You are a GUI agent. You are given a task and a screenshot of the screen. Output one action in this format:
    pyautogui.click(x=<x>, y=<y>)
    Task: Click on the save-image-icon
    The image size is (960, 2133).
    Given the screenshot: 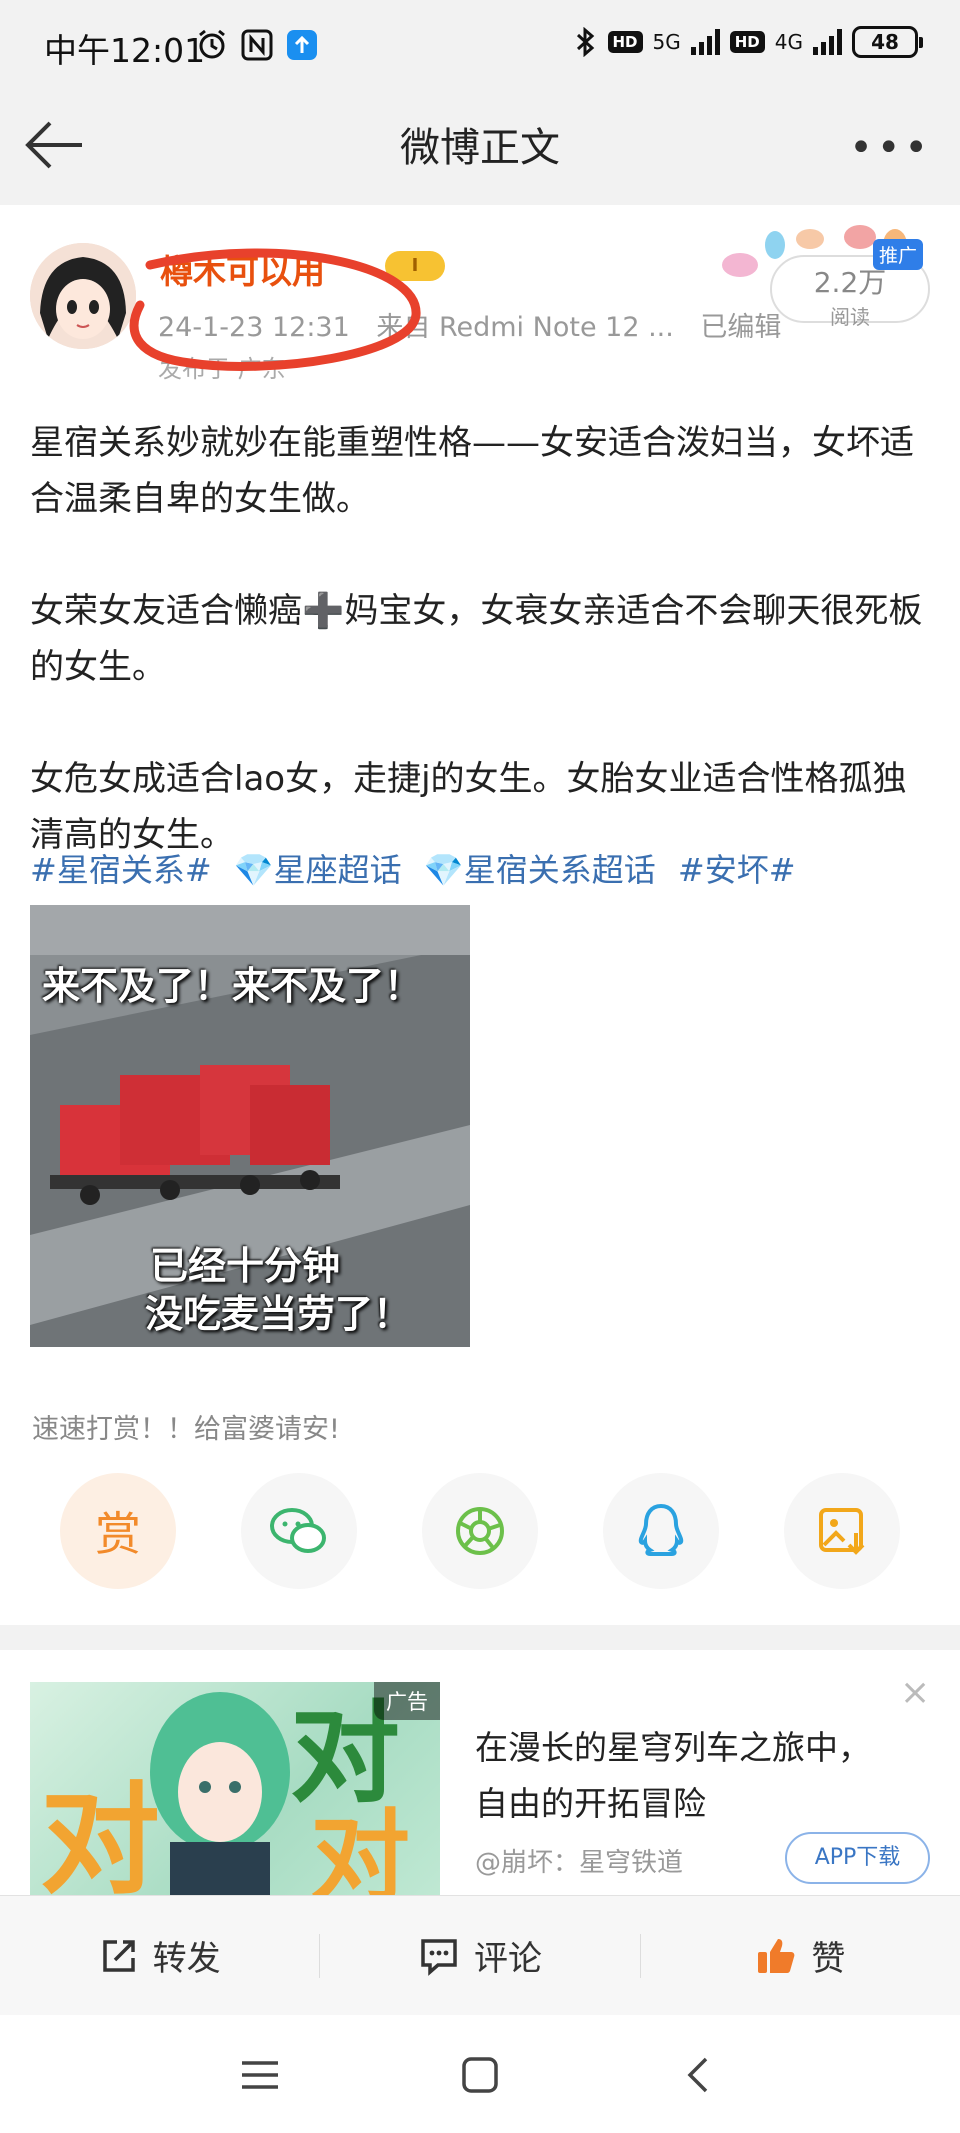 What is the action you would take?
    pyautogui.click(x=842, y=1531)
    